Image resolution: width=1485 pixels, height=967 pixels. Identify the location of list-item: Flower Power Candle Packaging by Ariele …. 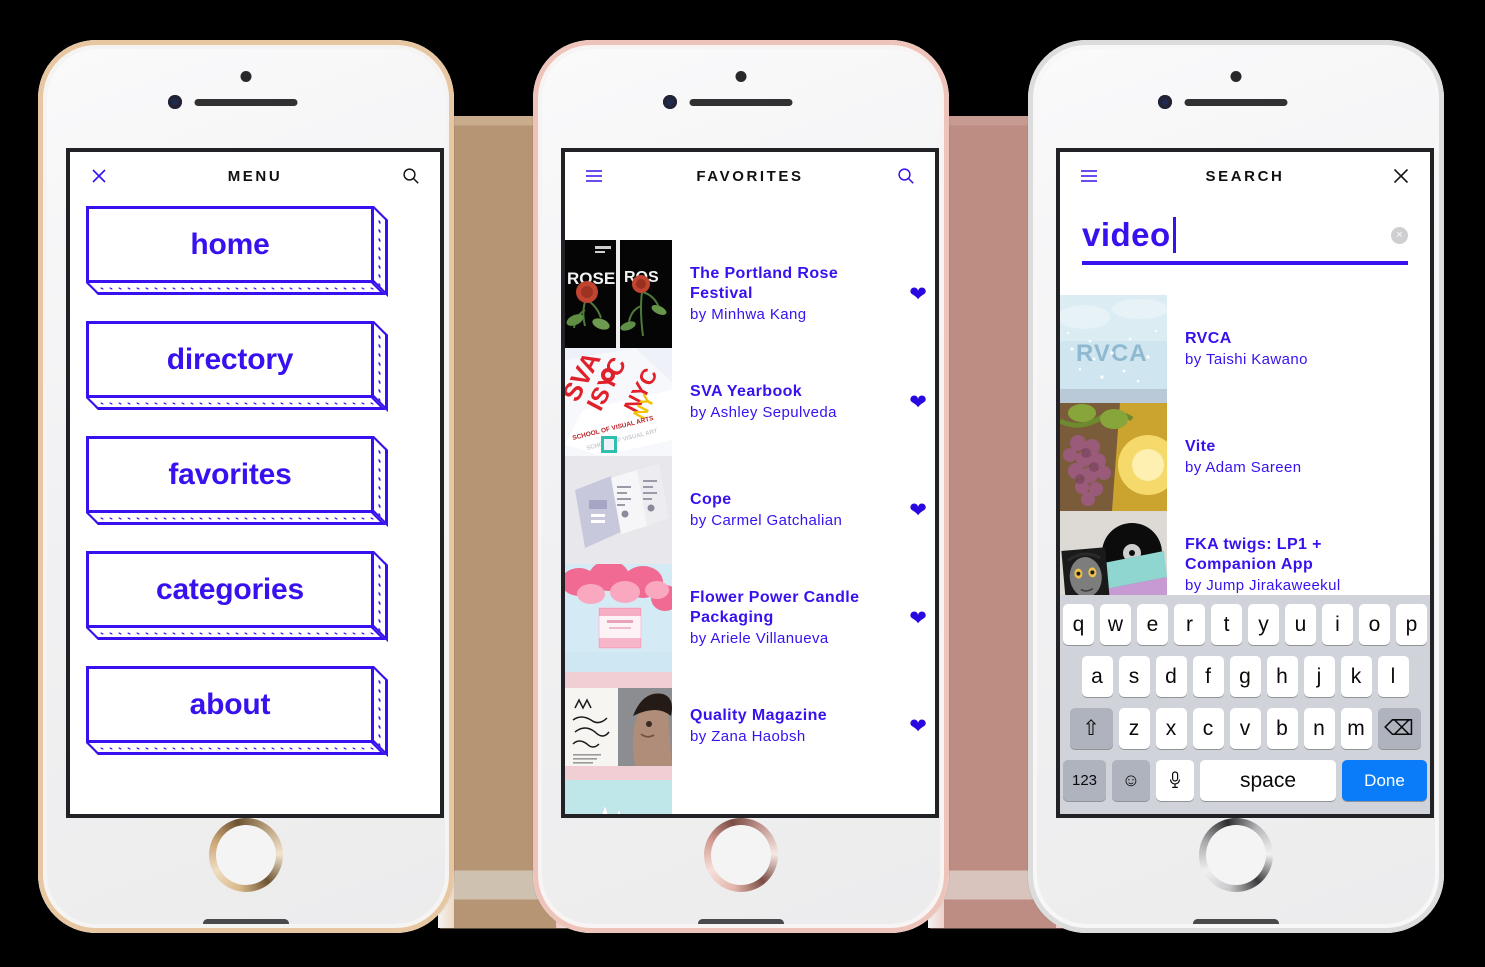
(750, 618).